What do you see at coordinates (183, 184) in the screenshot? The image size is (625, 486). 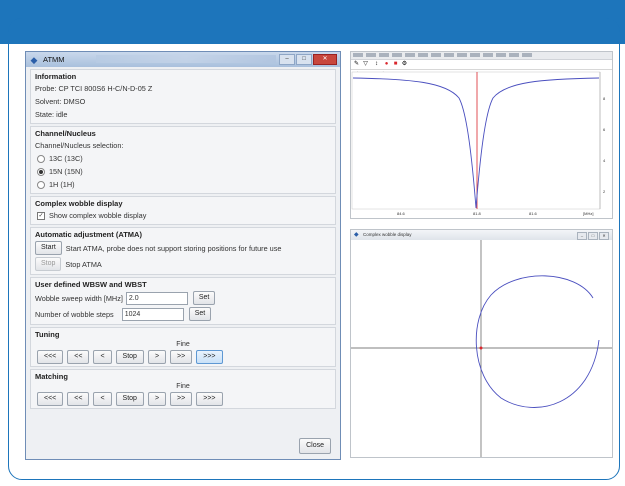 I see `radio-1h: 1H (1H)` at bounding box center [183, 184].